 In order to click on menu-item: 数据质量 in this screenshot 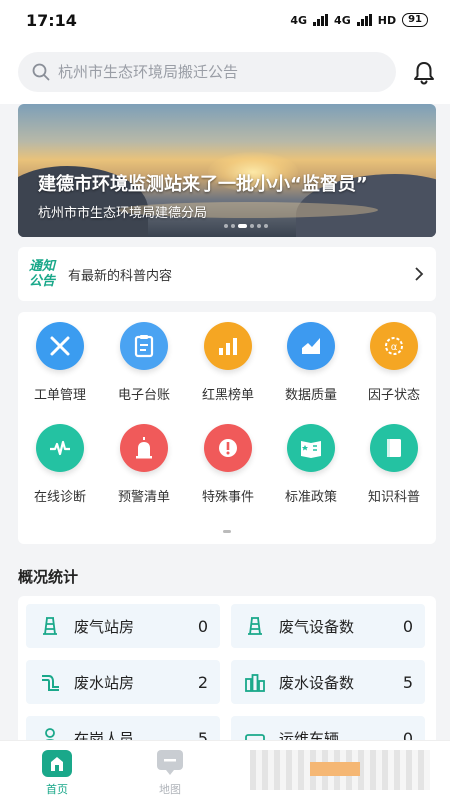, I will do `click(311, 362)`.